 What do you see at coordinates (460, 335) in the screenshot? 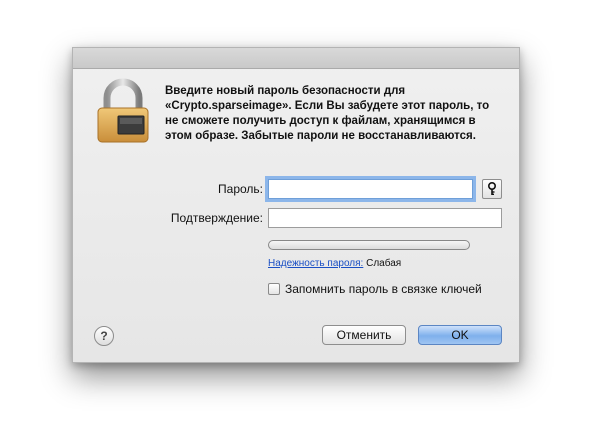
I see `ok-button: OK` at bounding box center [460, 335].